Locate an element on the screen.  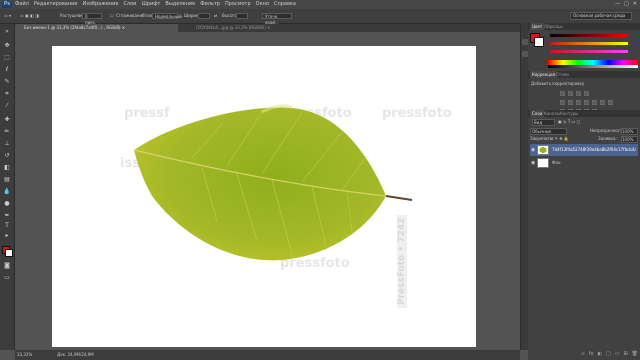
levels-icon is located at coordinates (570, 93).